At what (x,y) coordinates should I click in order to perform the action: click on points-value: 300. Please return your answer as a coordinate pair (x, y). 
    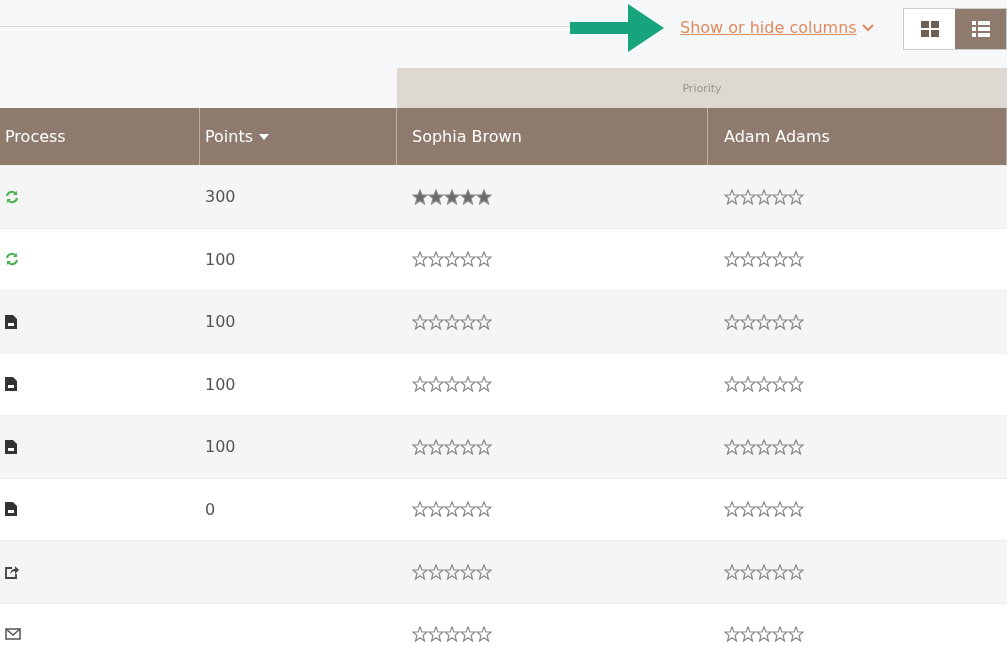
    Looking at the image, I should click on (220, 197).